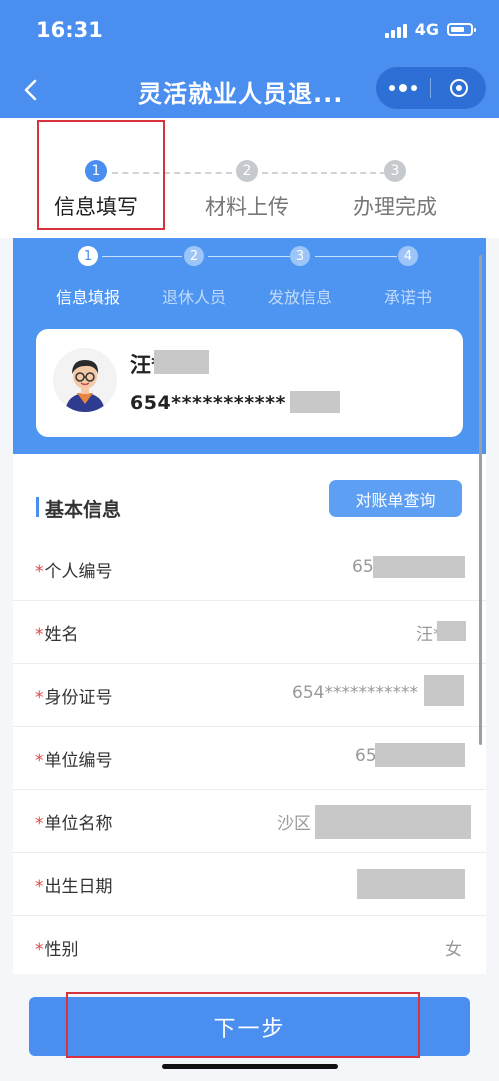  What do you see at coordinates (300, 297) in the screenshot?
I see `sub-step-label: 发放信息` at bounding box center [300, 297].